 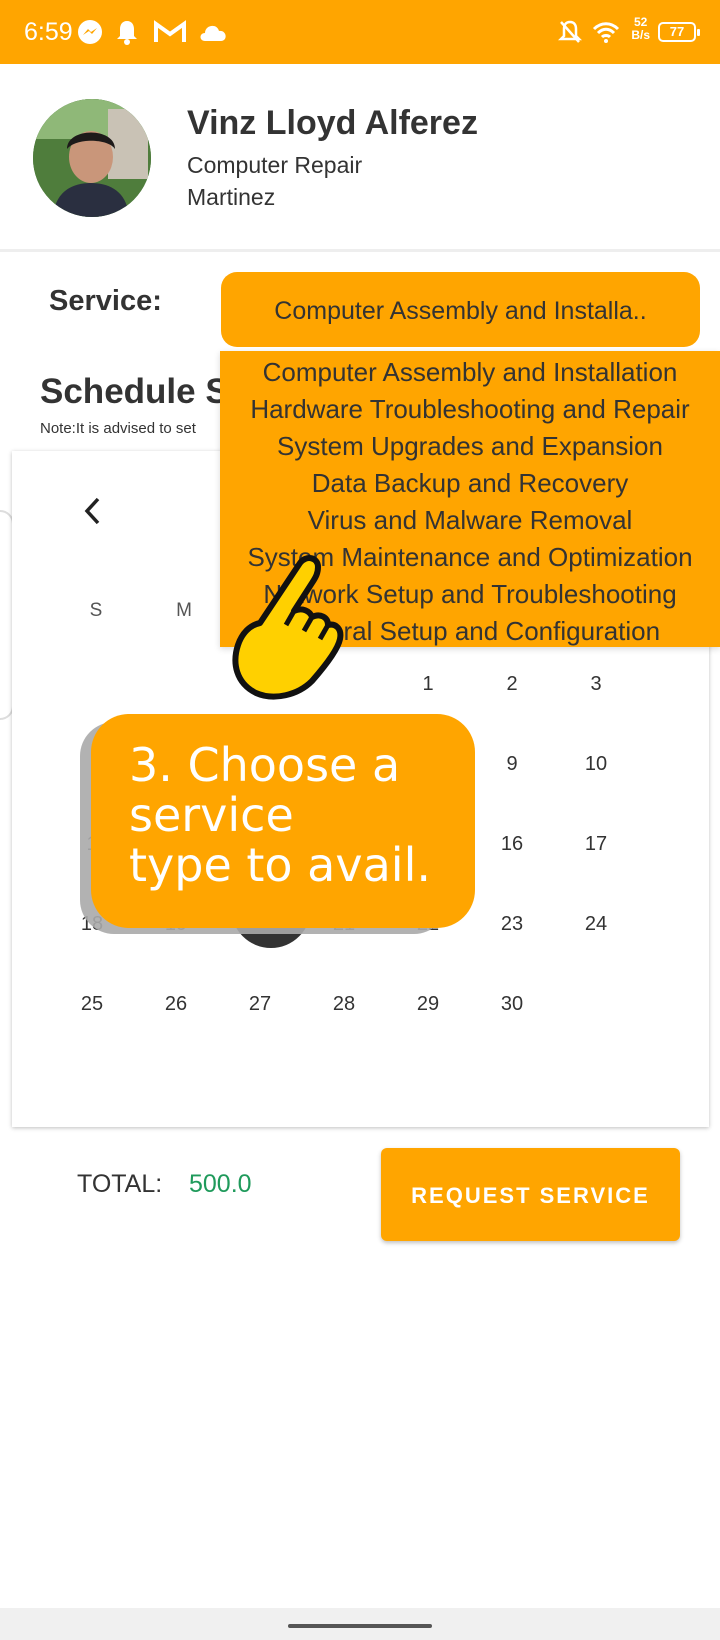 What do you see at coordinates (596, 764) in the screenshot?
I see `calendar-day: 10` at bounding box center [596, 764].